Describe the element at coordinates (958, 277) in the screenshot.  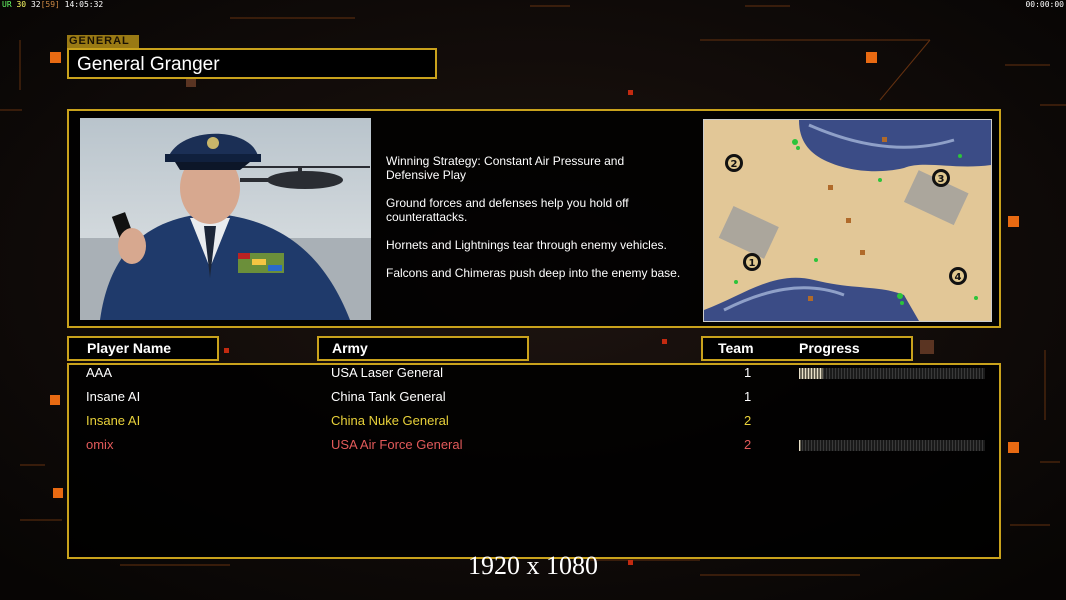
I see `start-position-4: 4` at that location.